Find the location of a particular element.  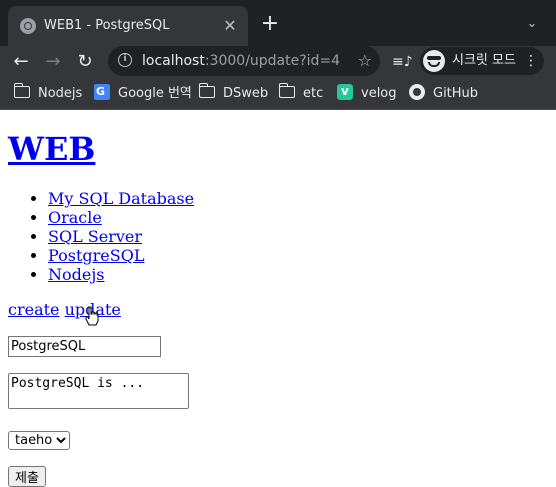

tab-strip: WEB1 - PostgreSQL ✕ + ⌄ is located at coordinates (278, 23).